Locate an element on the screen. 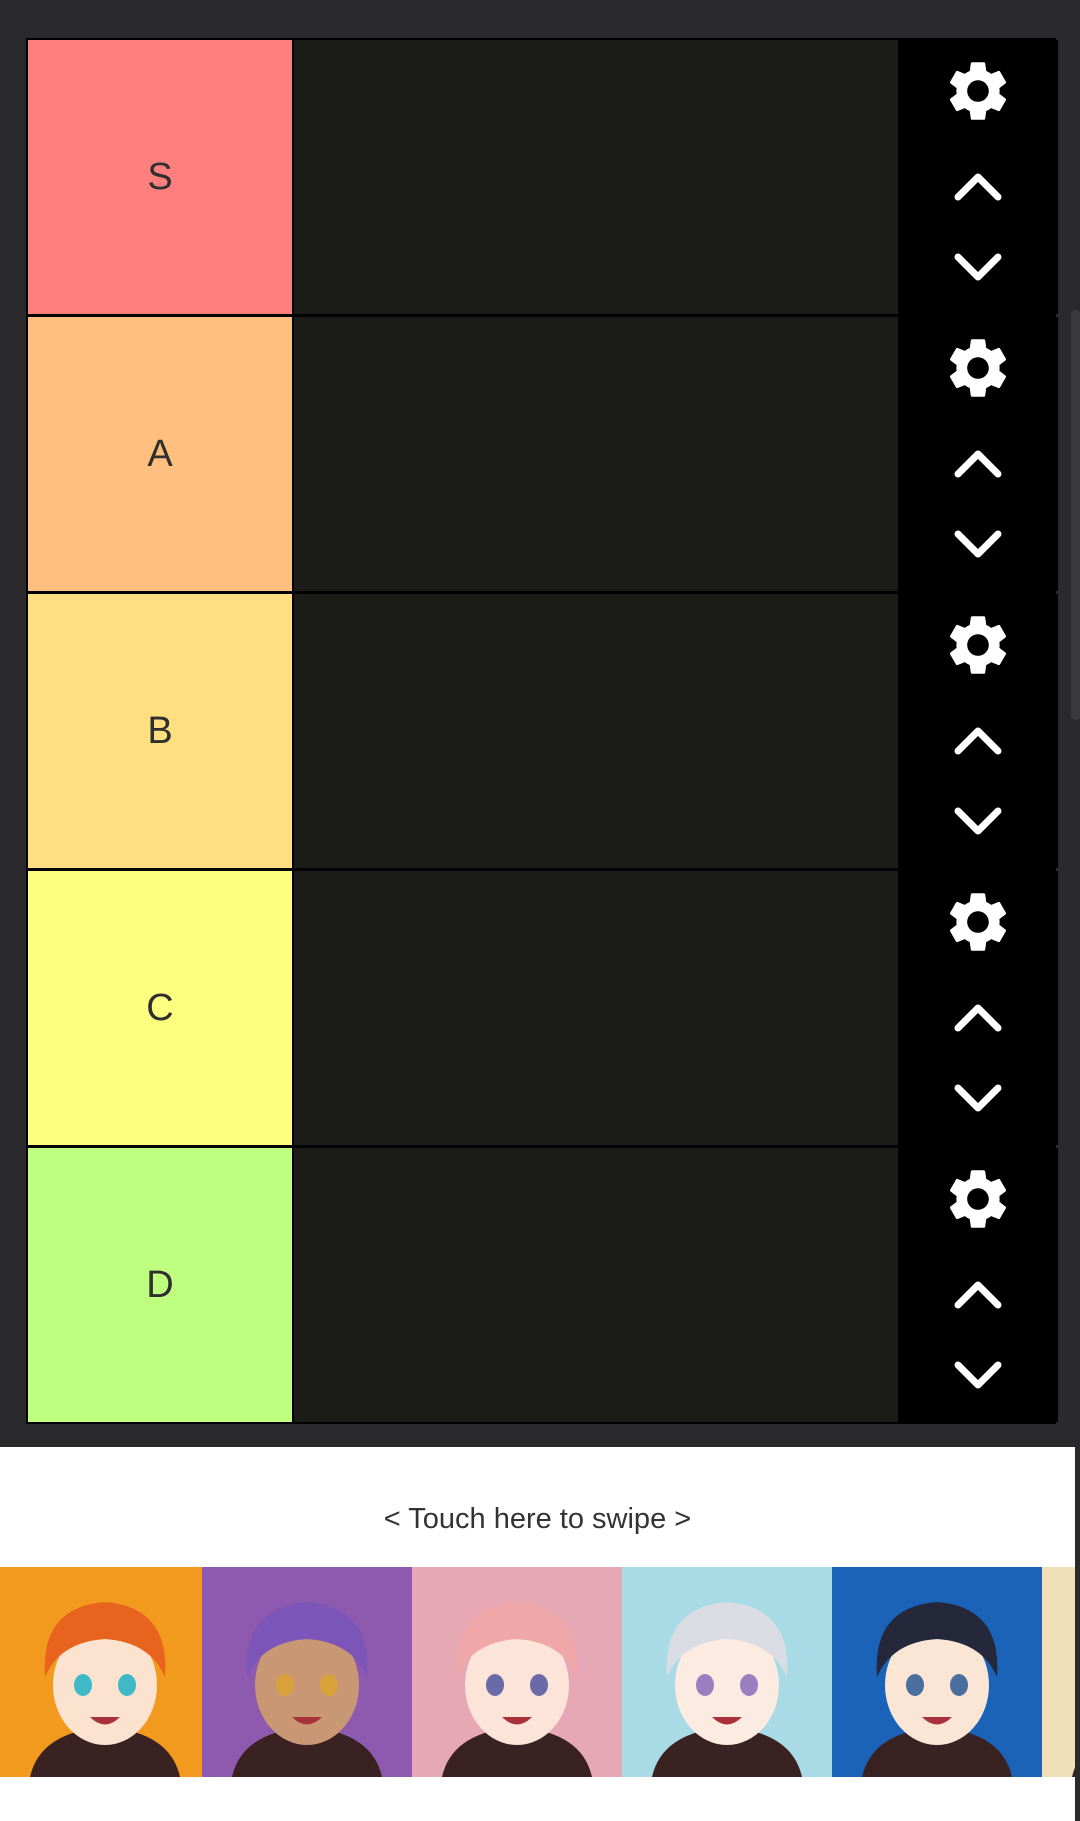 Image resolution: width=1080 pixels, height=1821 pixels. tier-label: S is located at coordinates (160, 177).